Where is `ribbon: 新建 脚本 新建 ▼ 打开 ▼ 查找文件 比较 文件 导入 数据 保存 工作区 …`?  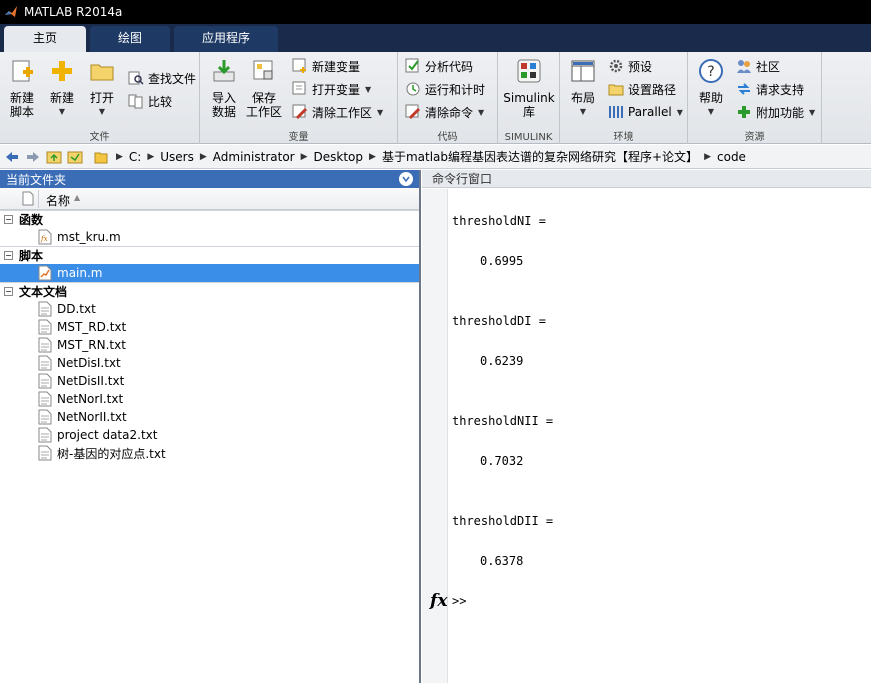
ribbon: 新建 脚本 新建 ▼ 打开 ▼ 查找文件 比较 文件 导入 数据 保存 工作区 … is located at coordinates (435, 98).